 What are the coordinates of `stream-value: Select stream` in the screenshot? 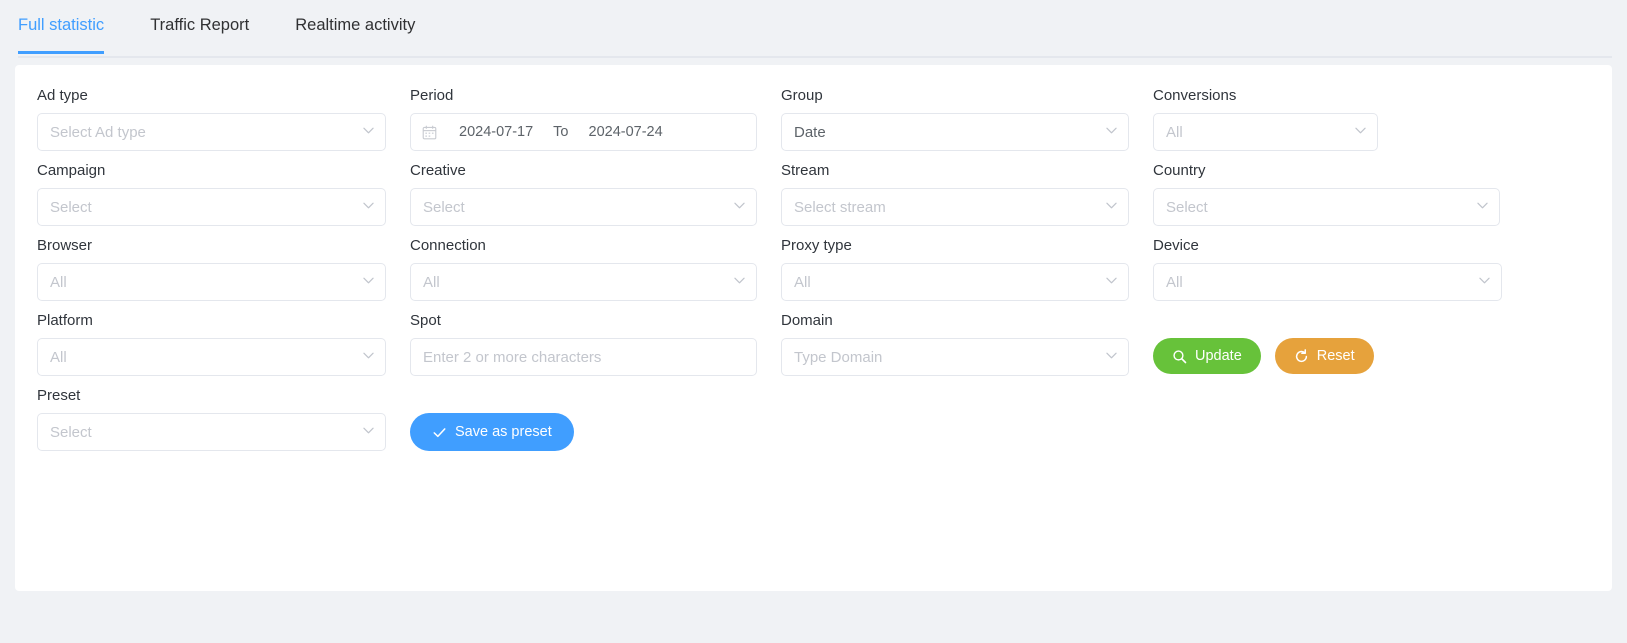 It's located at (840, 207).